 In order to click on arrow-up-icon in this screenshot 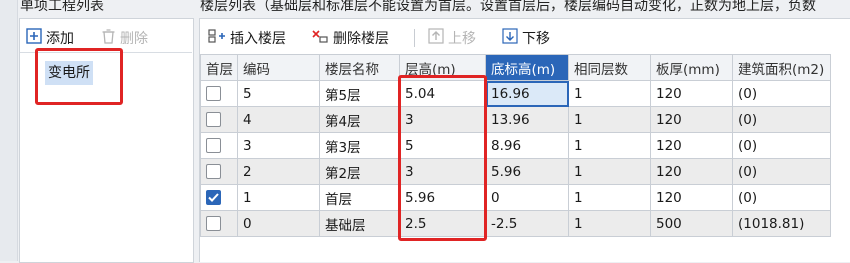, I will do `click(436, 38)`.